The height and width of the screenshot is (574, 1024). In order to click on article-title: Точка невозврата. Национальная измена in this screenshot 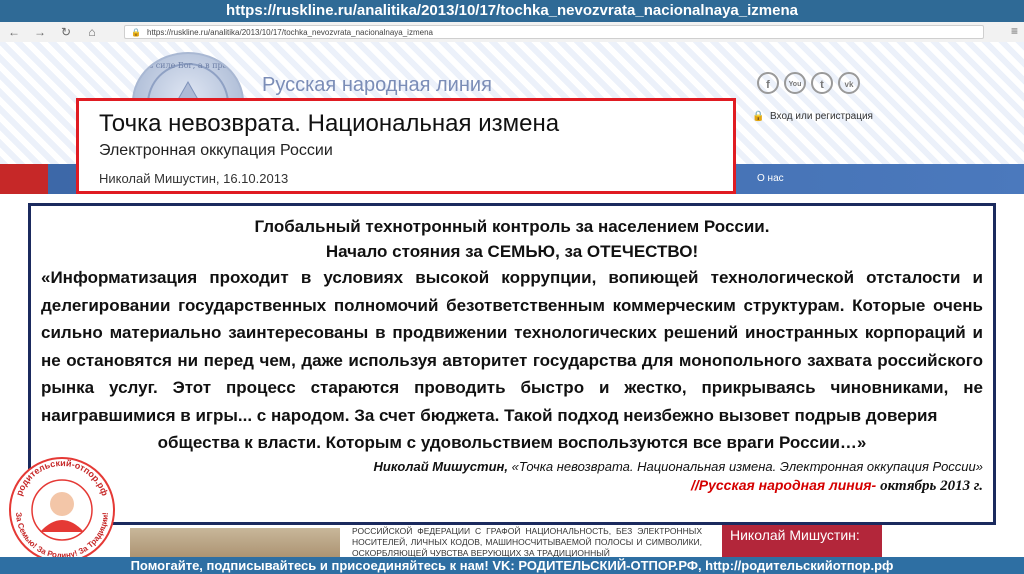, I will do `click(329, 123)`.